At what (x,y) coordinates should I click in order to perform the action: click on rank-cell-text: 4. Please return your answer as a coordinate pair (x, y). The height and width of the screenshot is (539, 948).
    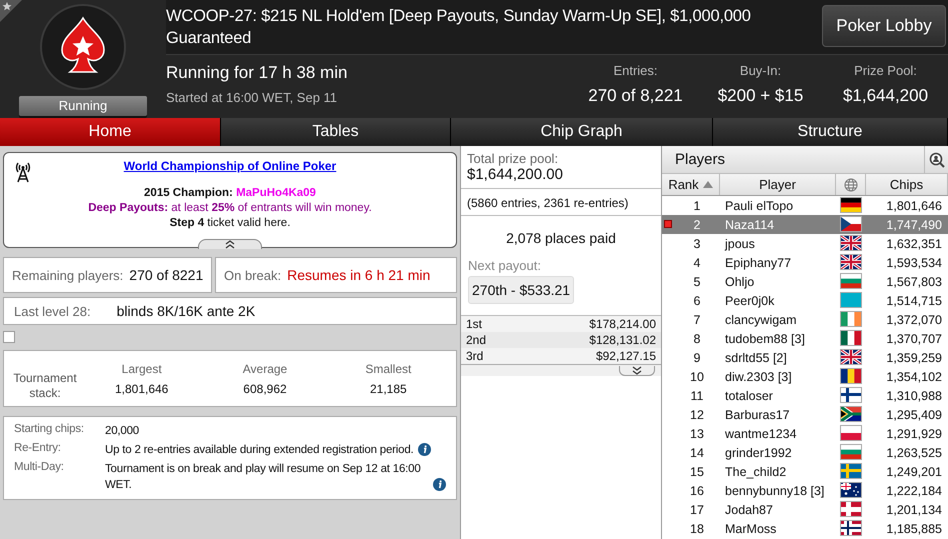
    Looking at the image, I should click on (697, 263).